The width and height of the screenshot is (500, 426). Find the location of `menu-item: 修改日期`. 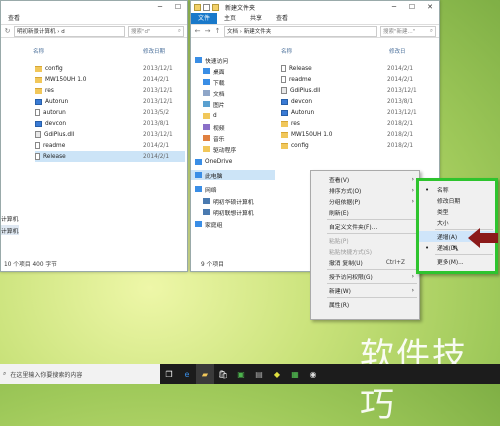

menu-item: 修改日期 is located at coordinates (457, 200).